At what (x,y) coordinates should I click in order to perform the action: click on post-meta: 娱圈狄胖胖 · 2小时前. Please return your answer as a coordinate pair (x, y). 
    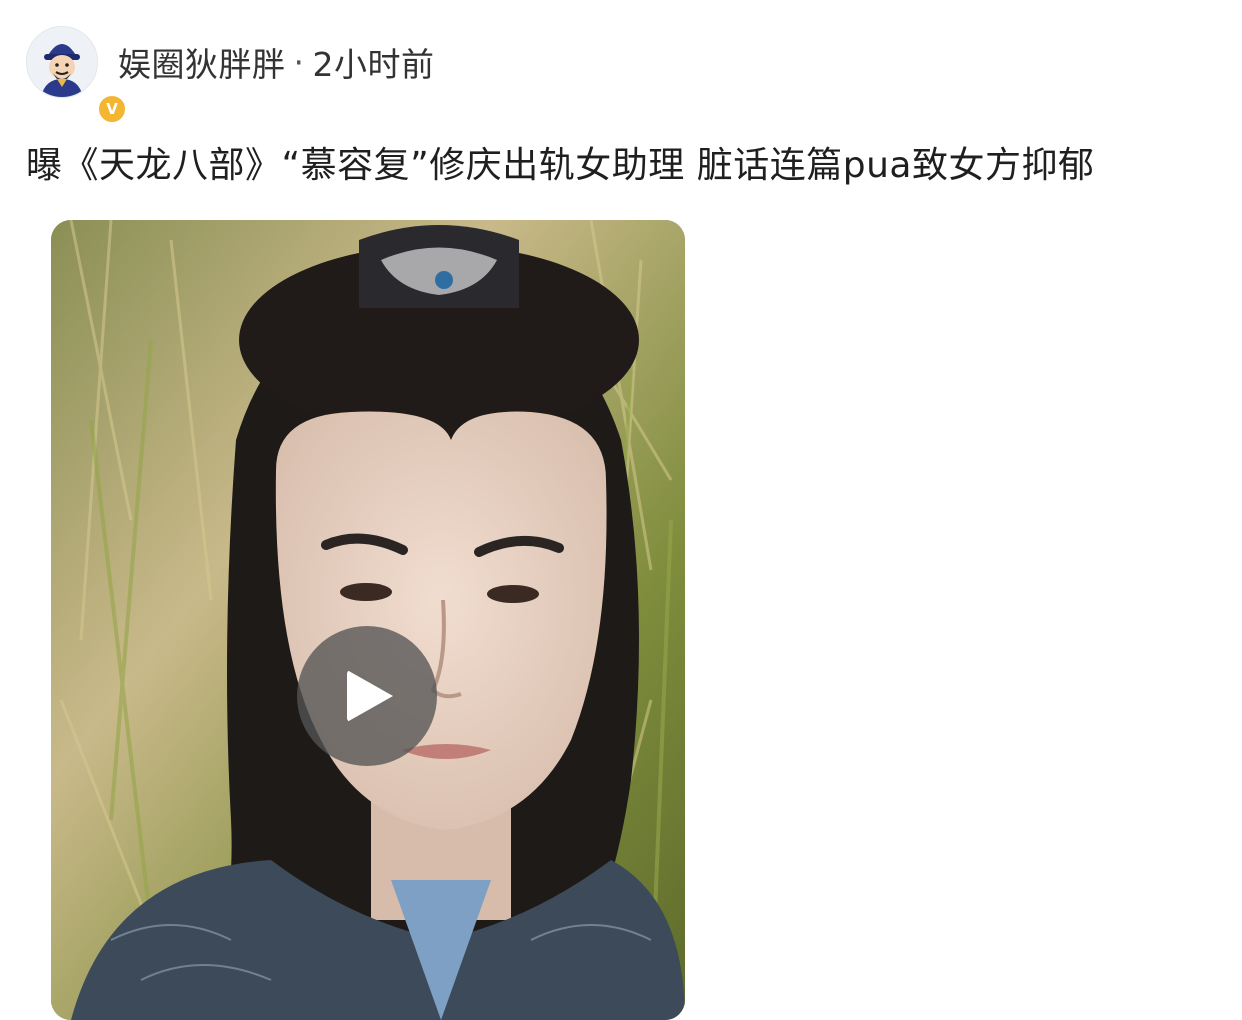
    Looking at the image, I should click on (276, 62).